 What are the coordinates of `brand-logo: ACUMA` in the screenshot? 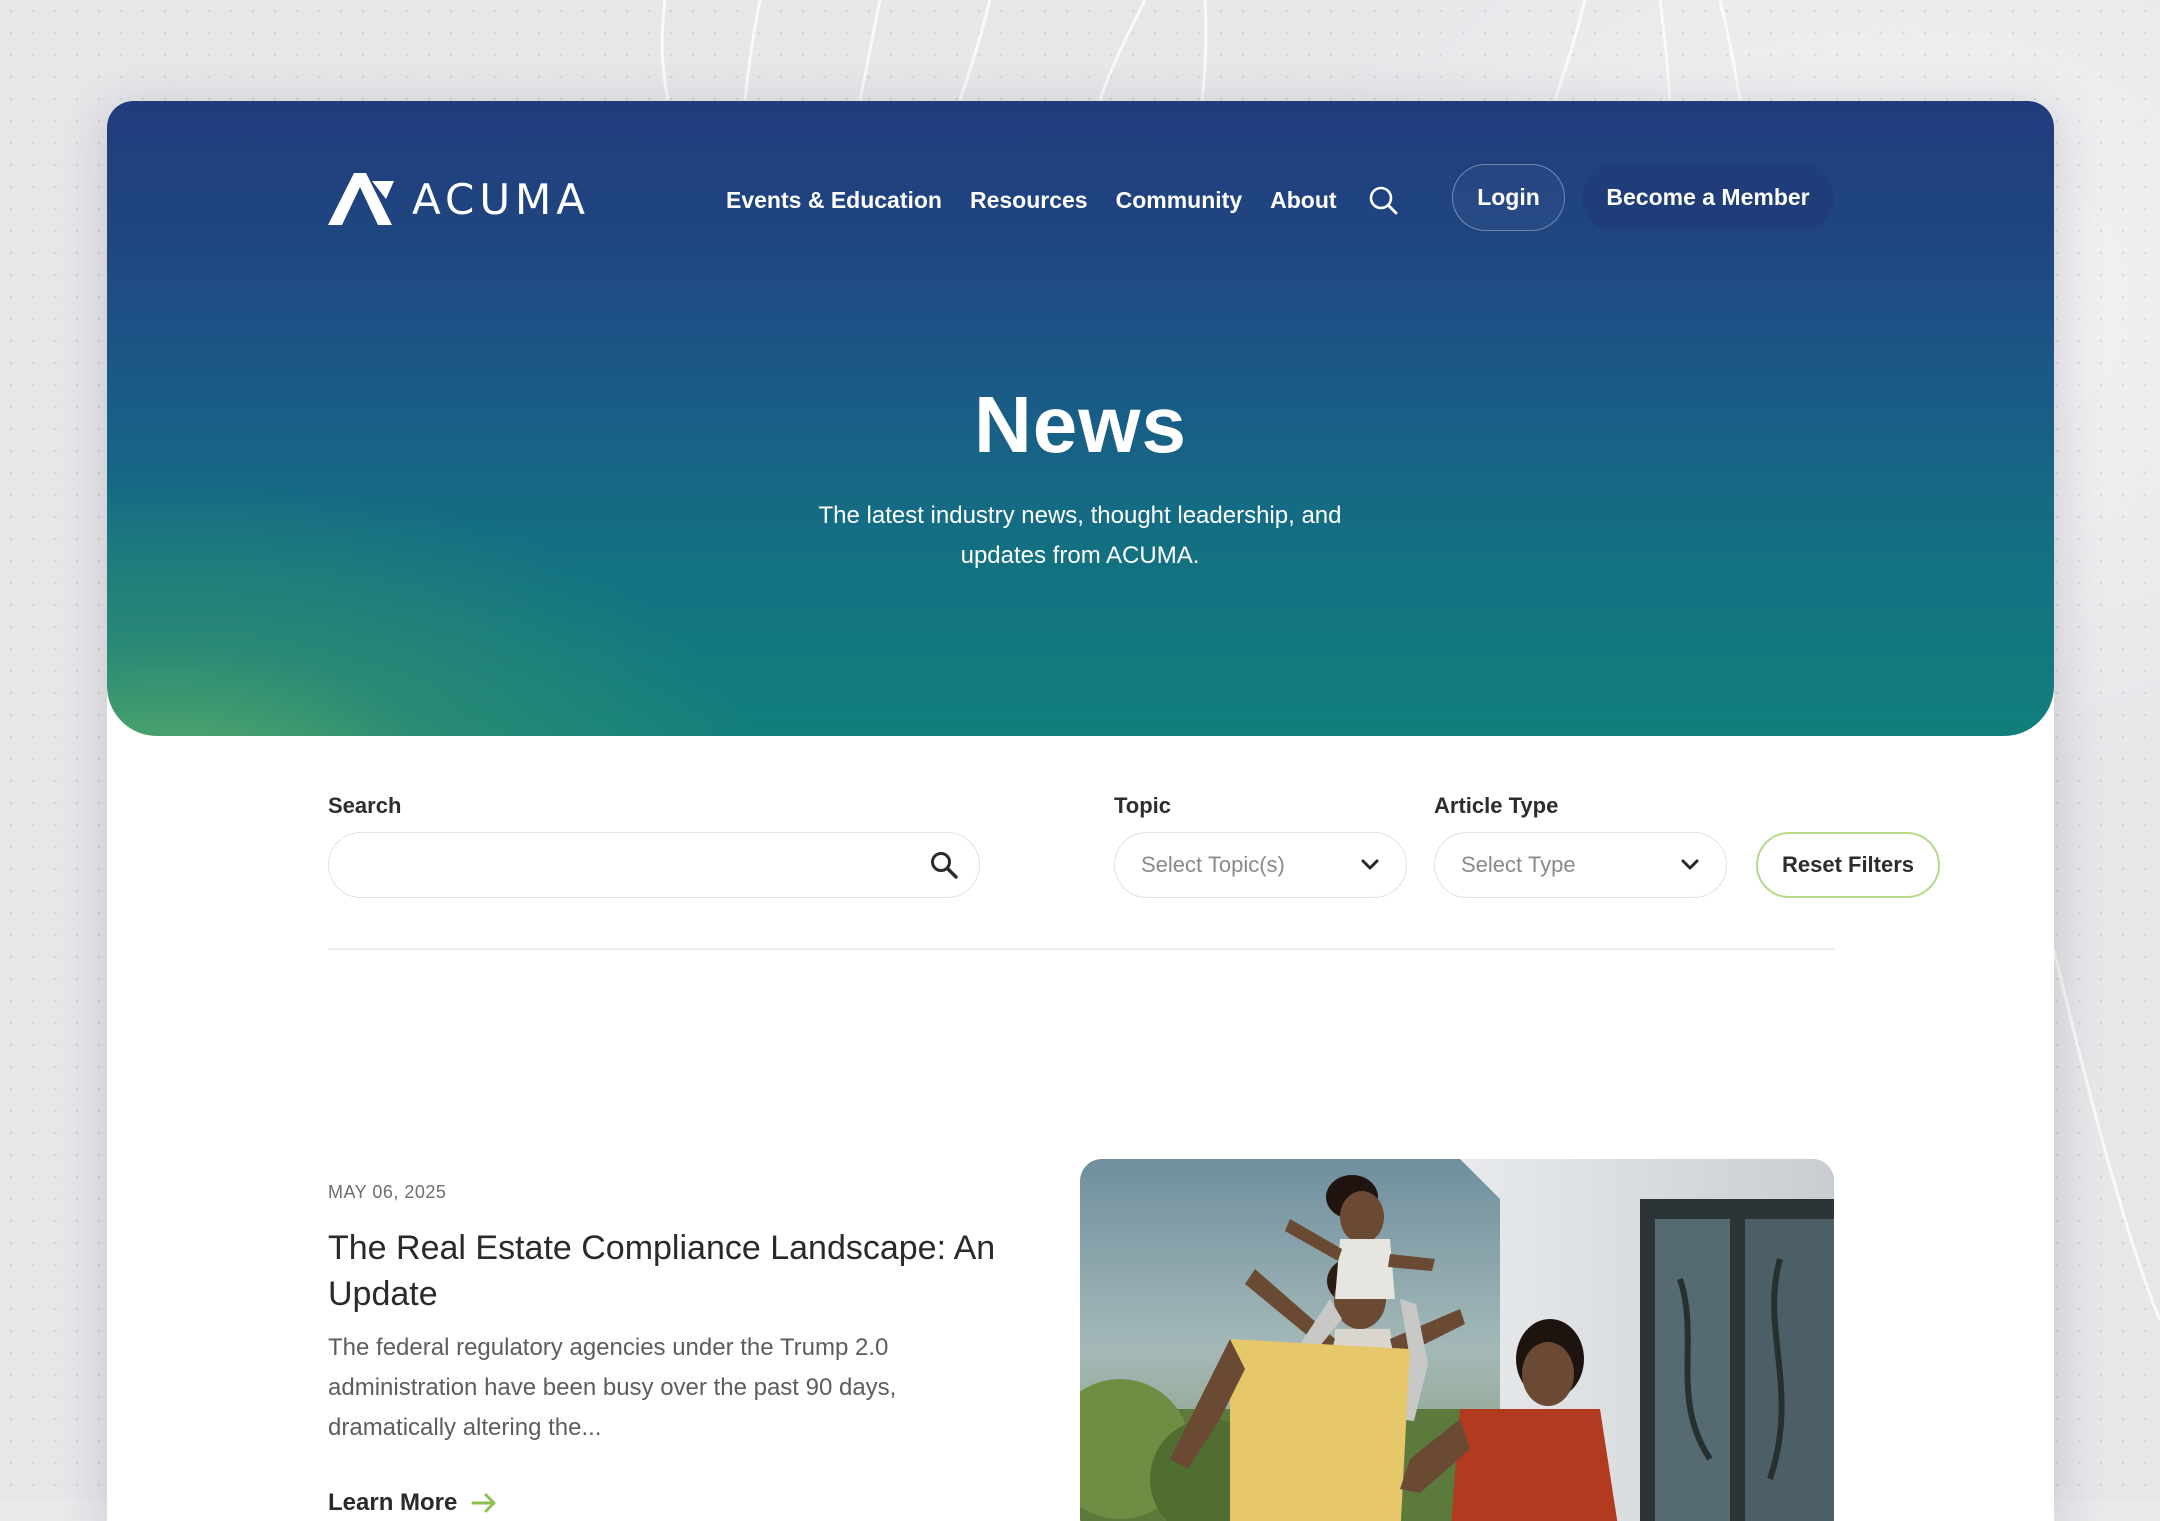 It's located at (459, 199).